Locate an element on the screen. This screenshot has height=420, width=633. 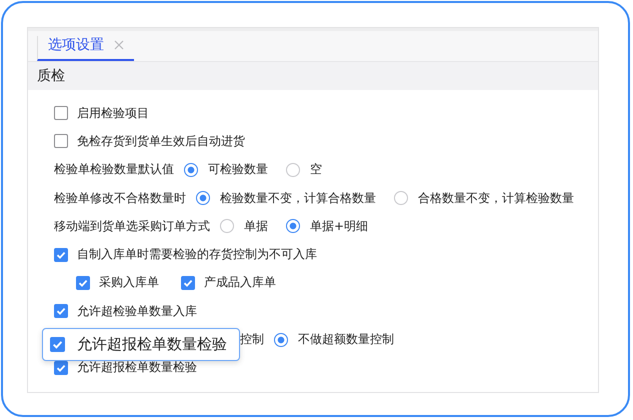
checkbox-label: 免检存货到货单生效后自动进货 is located at coordinates (161, 141).